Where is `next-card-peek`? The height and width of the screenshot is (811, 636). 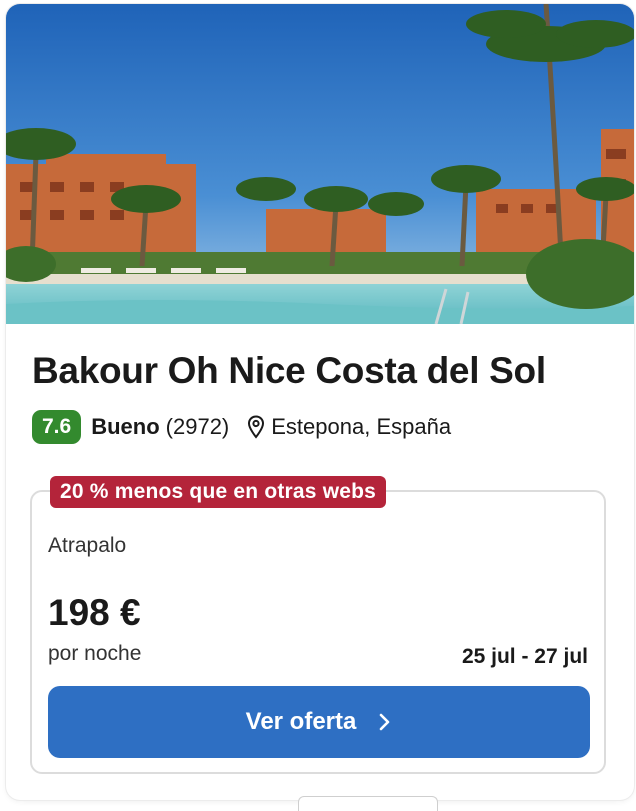
next-card-peek is located at coordinates (368, 803).